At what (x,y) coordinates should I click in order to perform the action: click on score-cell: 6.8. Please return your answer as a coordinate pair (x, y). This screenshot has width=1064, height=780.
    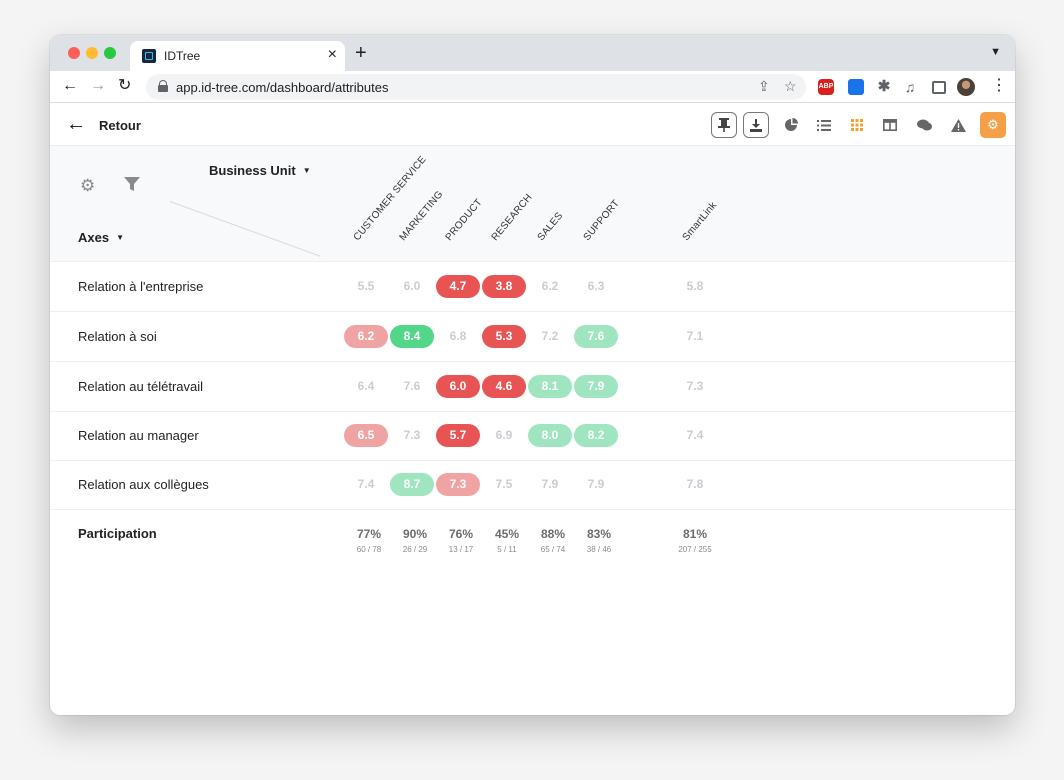
    Looking at the image, I should click on (458, 336).